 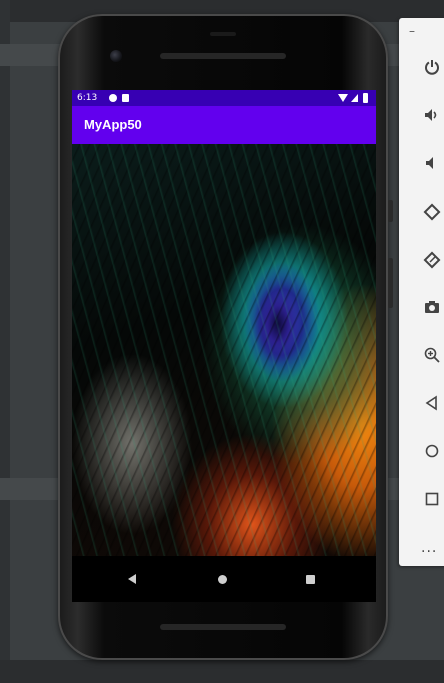 What do you see at coordinates (432, 261) in the screenshot?
I see `rotate-right-icon` at bounding box center [432, 261].